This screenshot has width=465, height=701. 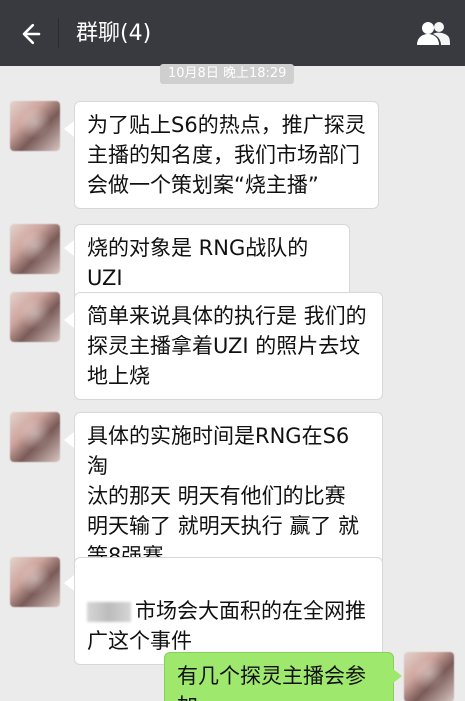 I want to click on message-6: 有几个探灵主播会参加, so click(x=232, y=674).